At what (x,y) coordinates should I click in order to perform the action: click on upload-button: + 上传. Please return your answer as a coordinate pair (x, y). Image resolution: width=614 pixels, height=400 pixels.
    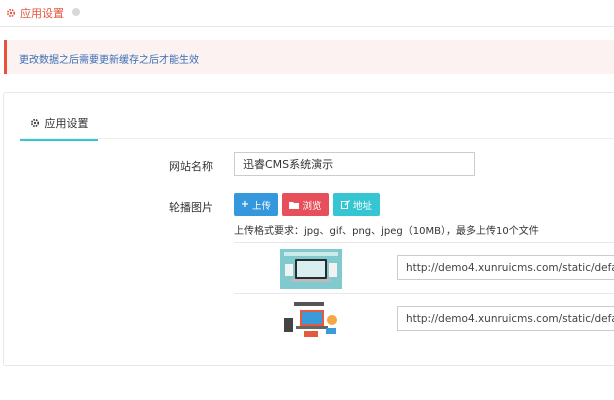
    Looking at the image, I should click on (256, 204).